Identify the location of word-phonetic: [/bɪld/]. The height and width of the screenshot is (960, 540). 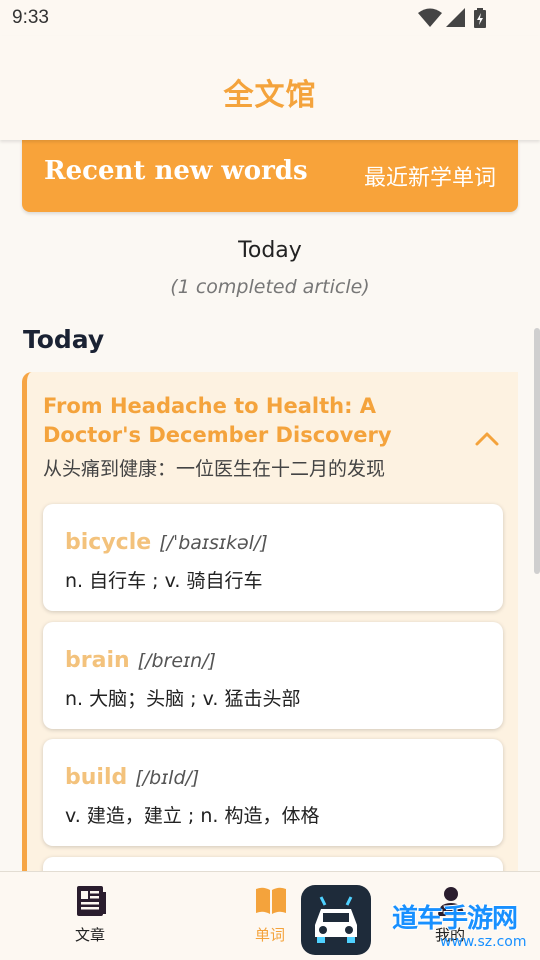
(167, 778).